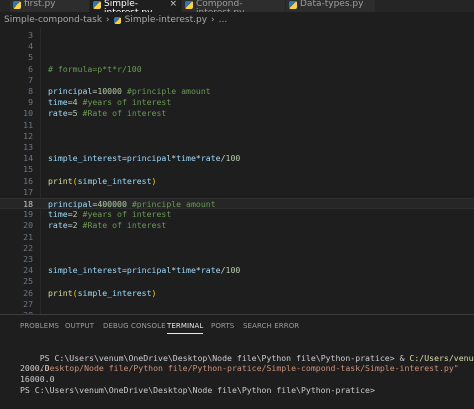  Describe the element at coordinates (28, 135) in the screenshot. I see `line-number: 12` at that location.